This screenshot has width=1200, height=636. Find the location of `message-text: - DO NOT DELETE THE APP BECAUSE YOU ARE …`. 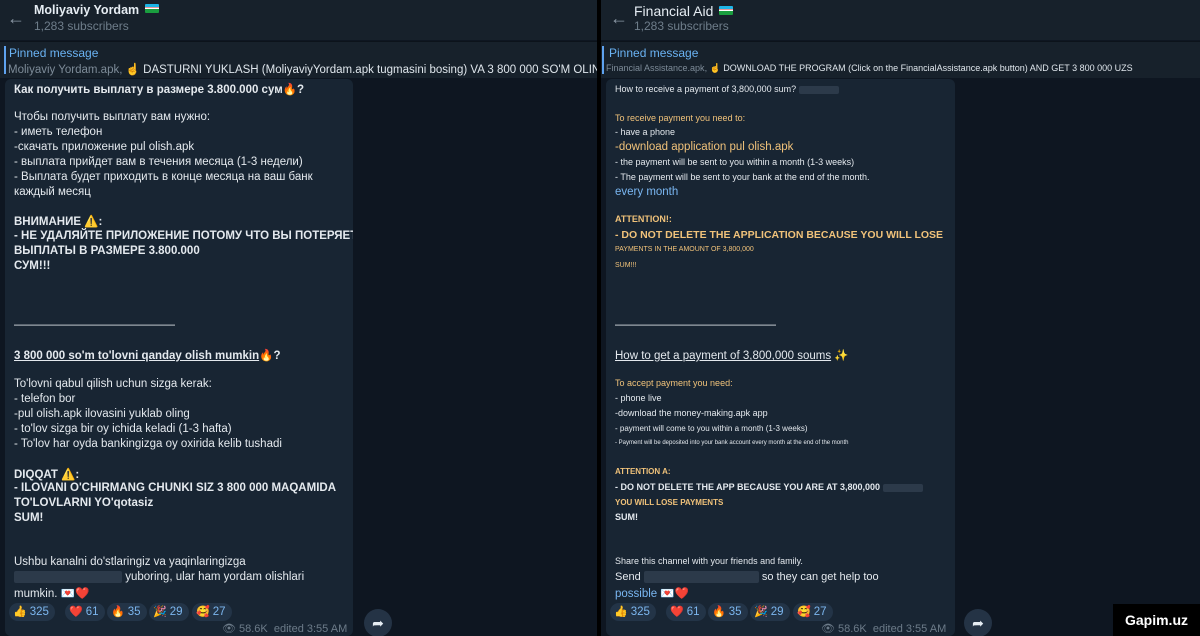

message-text: - DO NOT DELETE THE APP BECAUSE YOU ARE … is located at coordinates (748, 487).